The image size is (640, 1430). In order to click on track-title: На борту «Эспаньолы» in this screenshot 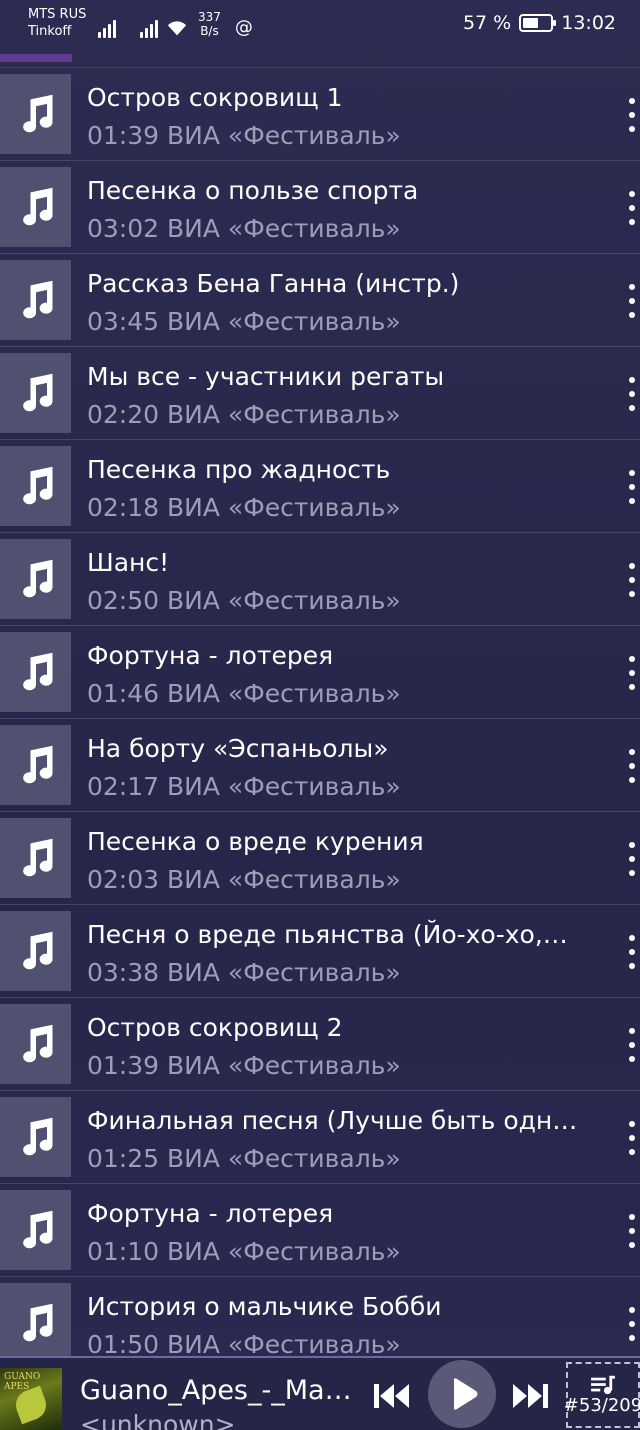, I will do `click(238, 748)`.